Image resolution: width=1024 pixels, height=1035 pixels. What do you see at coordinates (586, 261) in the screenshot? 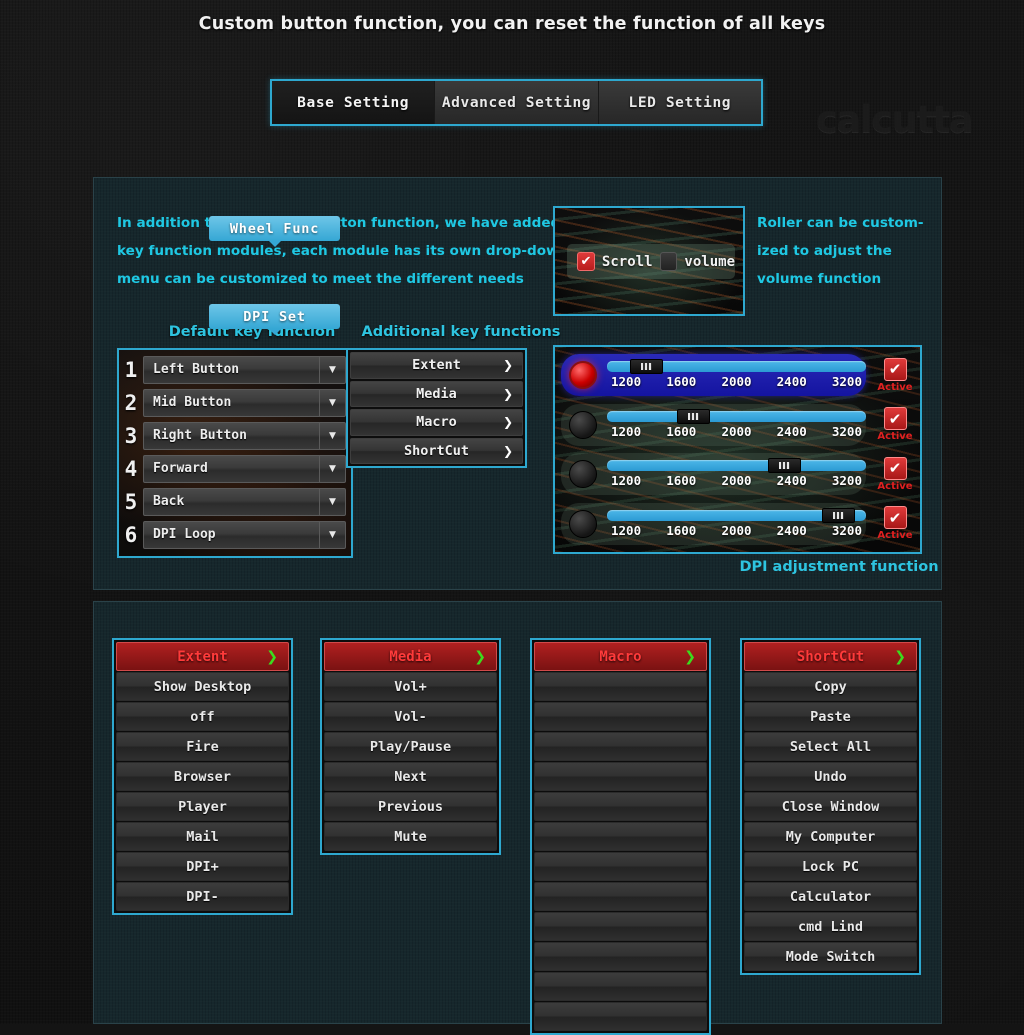
I see `scroll-checkbox: ✔` at bounding box center [586, 261].